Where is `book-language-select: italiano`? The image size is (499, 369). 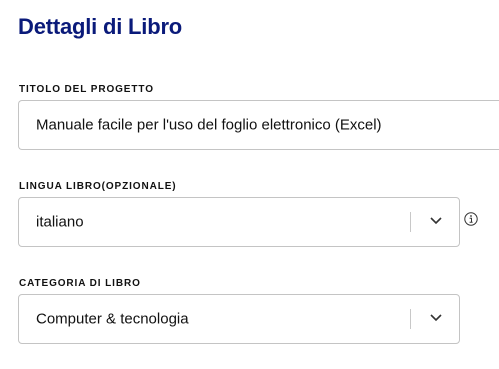
book-language-select: italiano is located at coordinates (239, 222).